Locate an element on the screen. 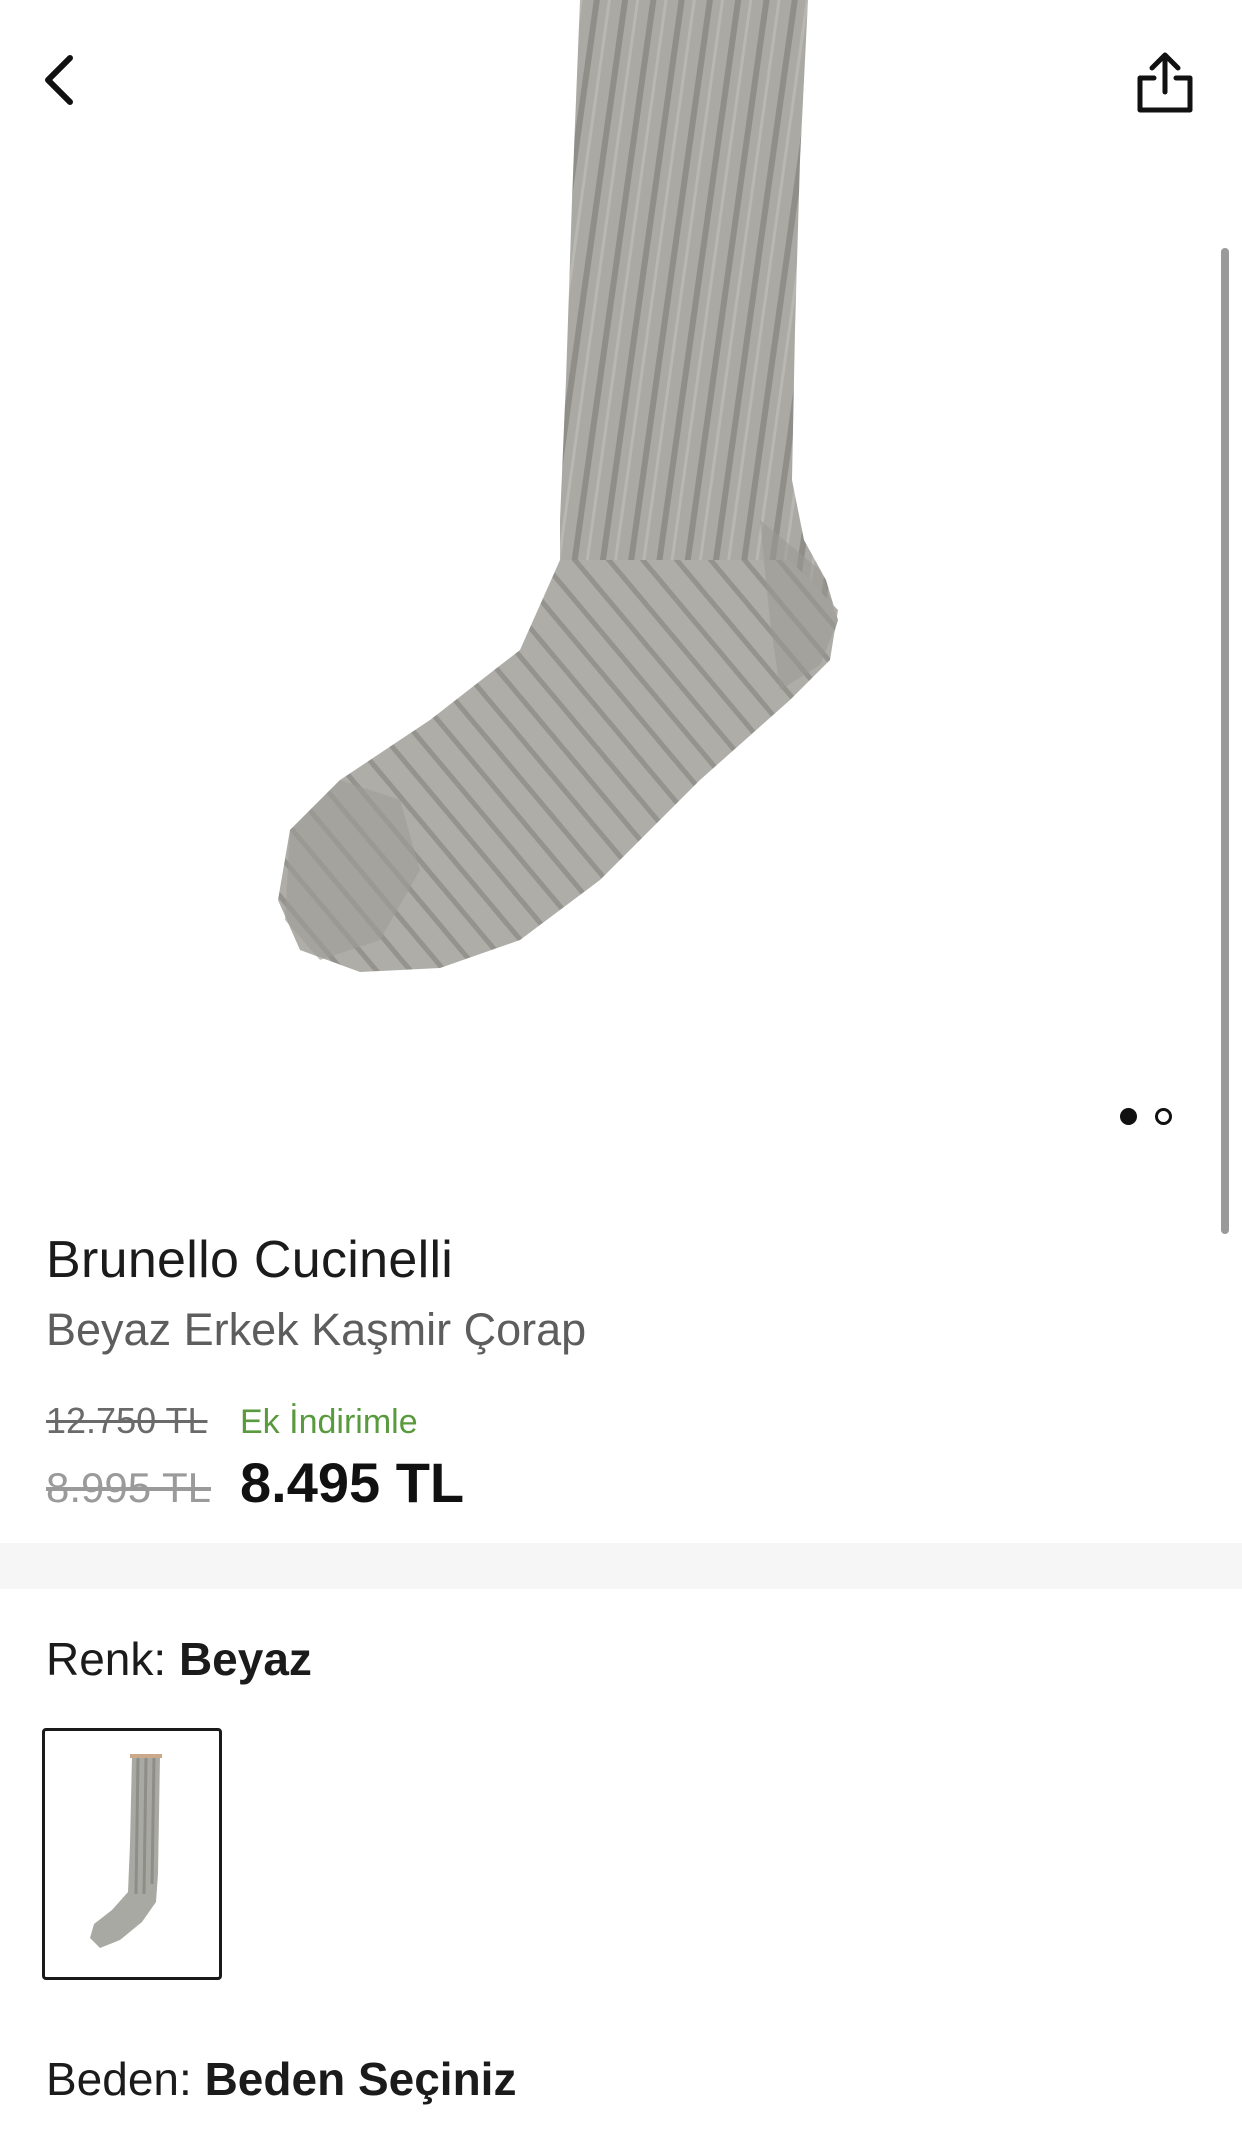 Image resolution: width=1242 pixels, height=2129 pixels. sock-thumbnail-icon is located at coordinates (126, 1851).